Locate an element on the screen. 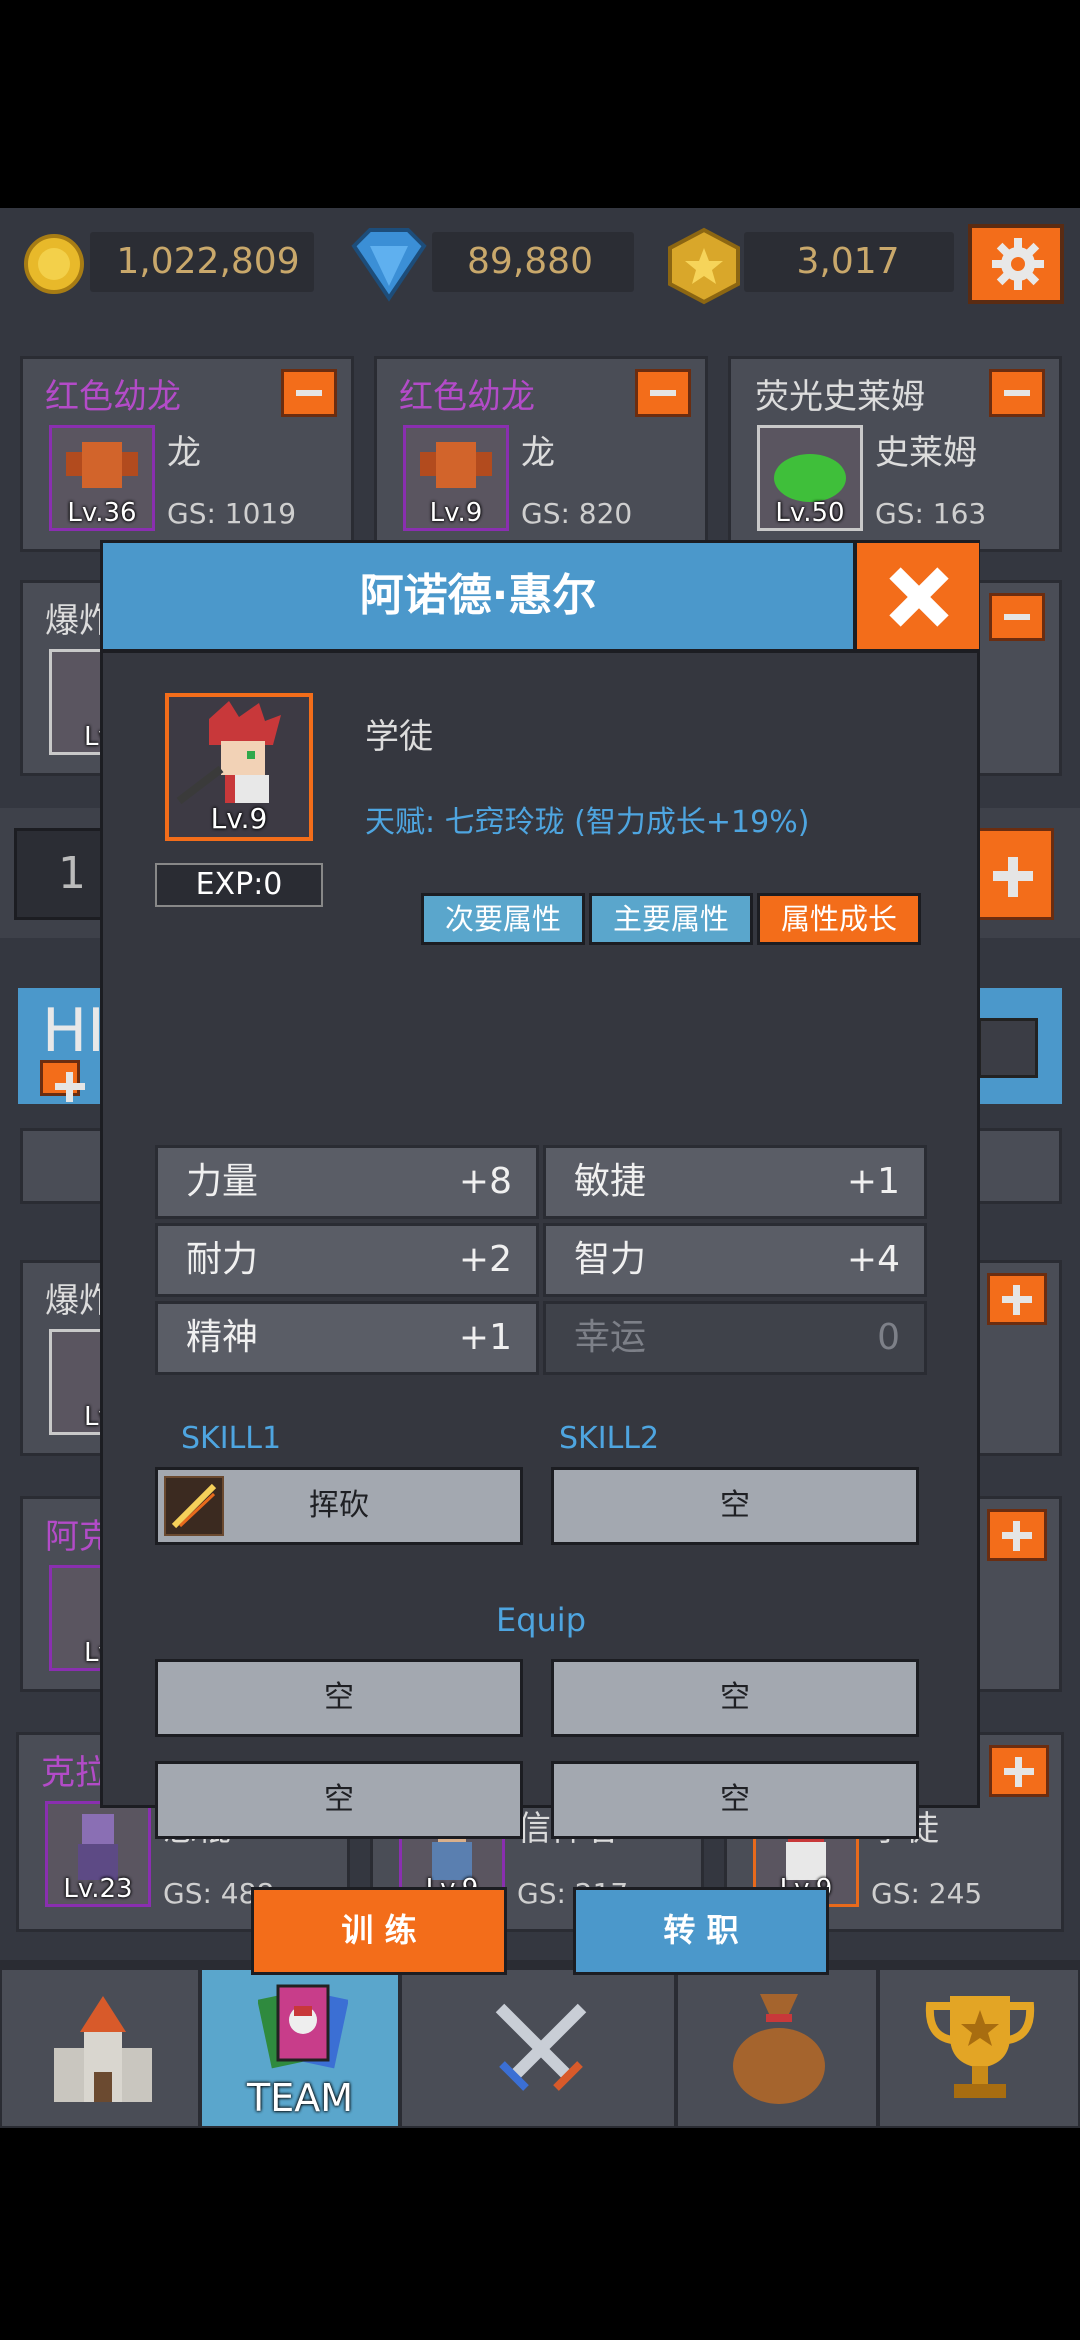  nav-team-label: TEAM is located at coordinates (299, 2098).